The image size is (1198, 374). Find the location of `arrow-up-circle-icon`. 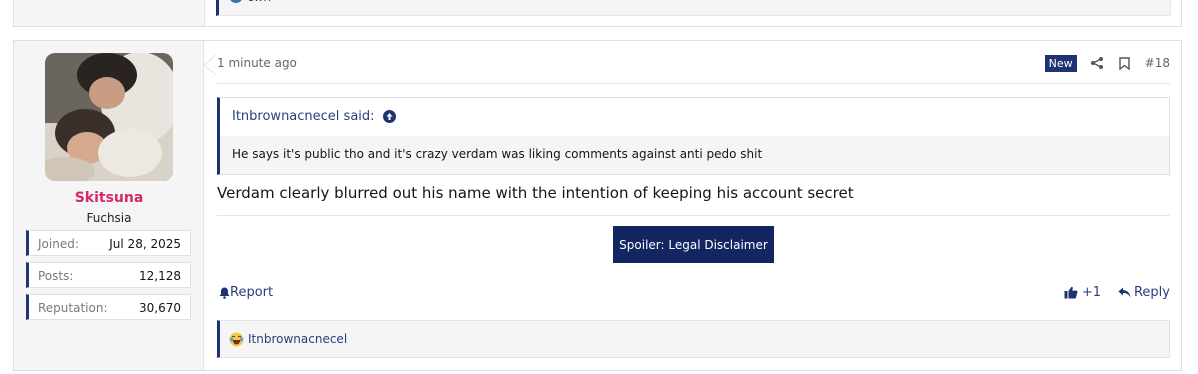

arrow-up-circle-icon is located at coordinates (389, 116).